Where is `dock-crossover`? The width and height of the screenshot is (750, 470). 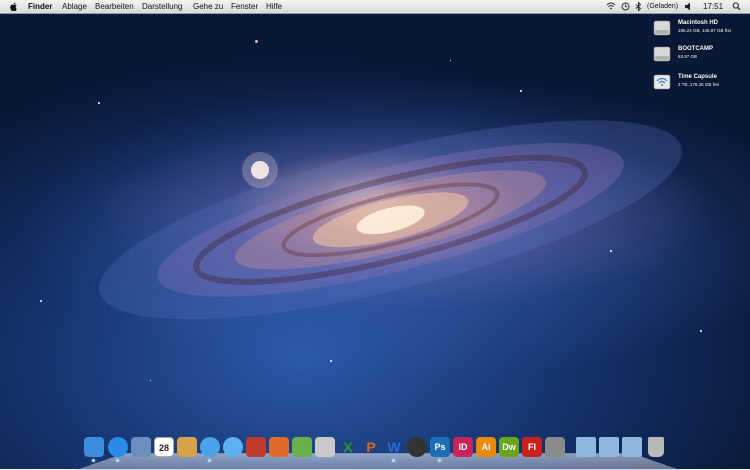 dock-crossover is located at coordinates (417, 447).